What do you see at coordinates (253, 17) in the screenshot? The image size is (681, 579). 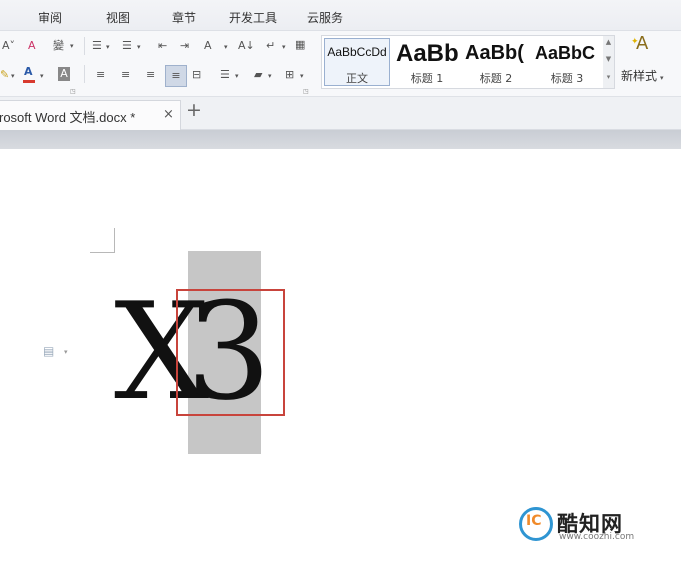 I see `menu-developer-tools: 开发工具` at bounding box center [253, 17].